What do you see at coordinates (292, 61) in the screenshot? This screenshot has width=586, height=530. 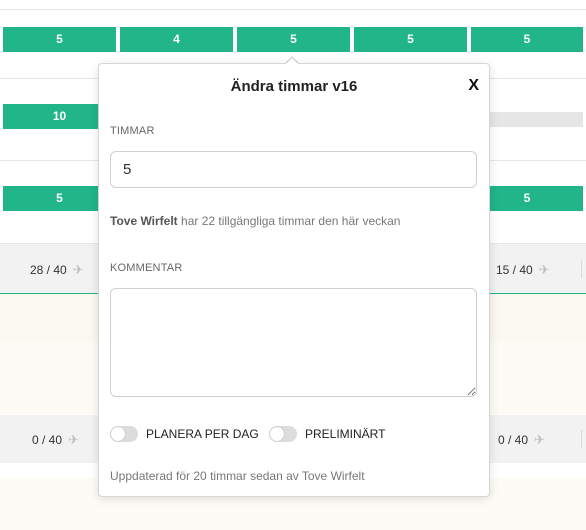 I see `popover-caret-inner` at bounding box center [292, 61].